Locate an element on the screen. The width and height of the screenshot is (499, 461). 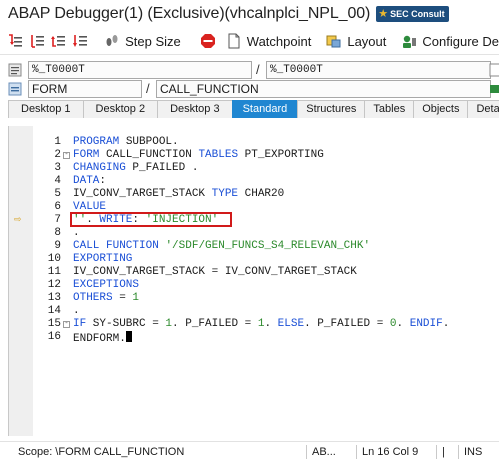
tab-desktop-3: Desktop 3 is located at coordinates (195, 109).